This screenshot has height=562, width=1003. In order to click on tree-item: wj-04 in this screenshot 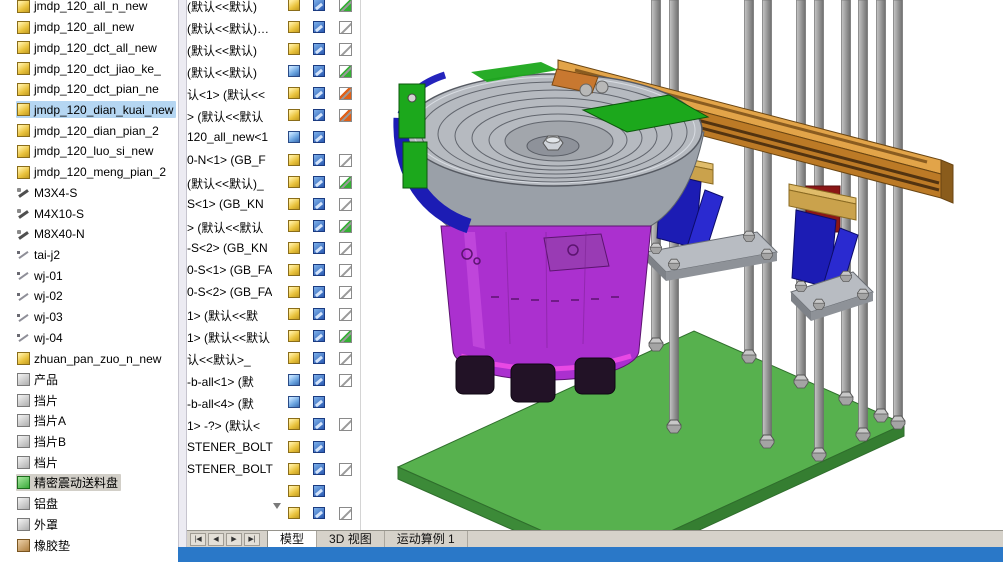, I will do `click(89, 338)`.